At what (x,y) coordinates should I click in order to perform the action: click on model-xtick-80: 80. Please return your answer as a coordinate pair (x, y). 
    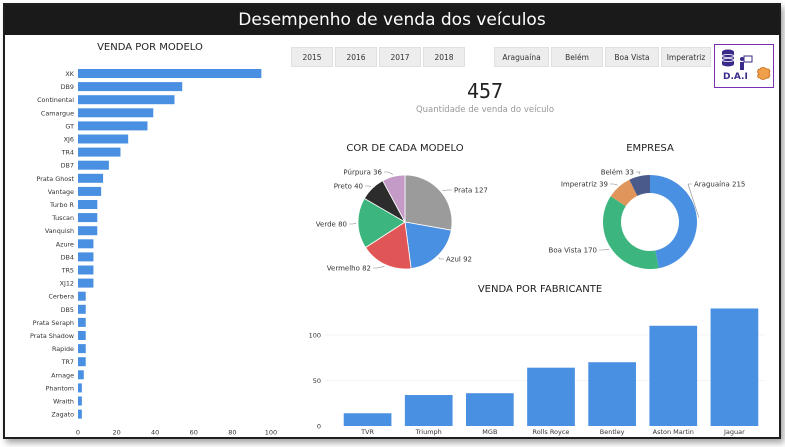
    Looking at the image, I should click on (232, 433).